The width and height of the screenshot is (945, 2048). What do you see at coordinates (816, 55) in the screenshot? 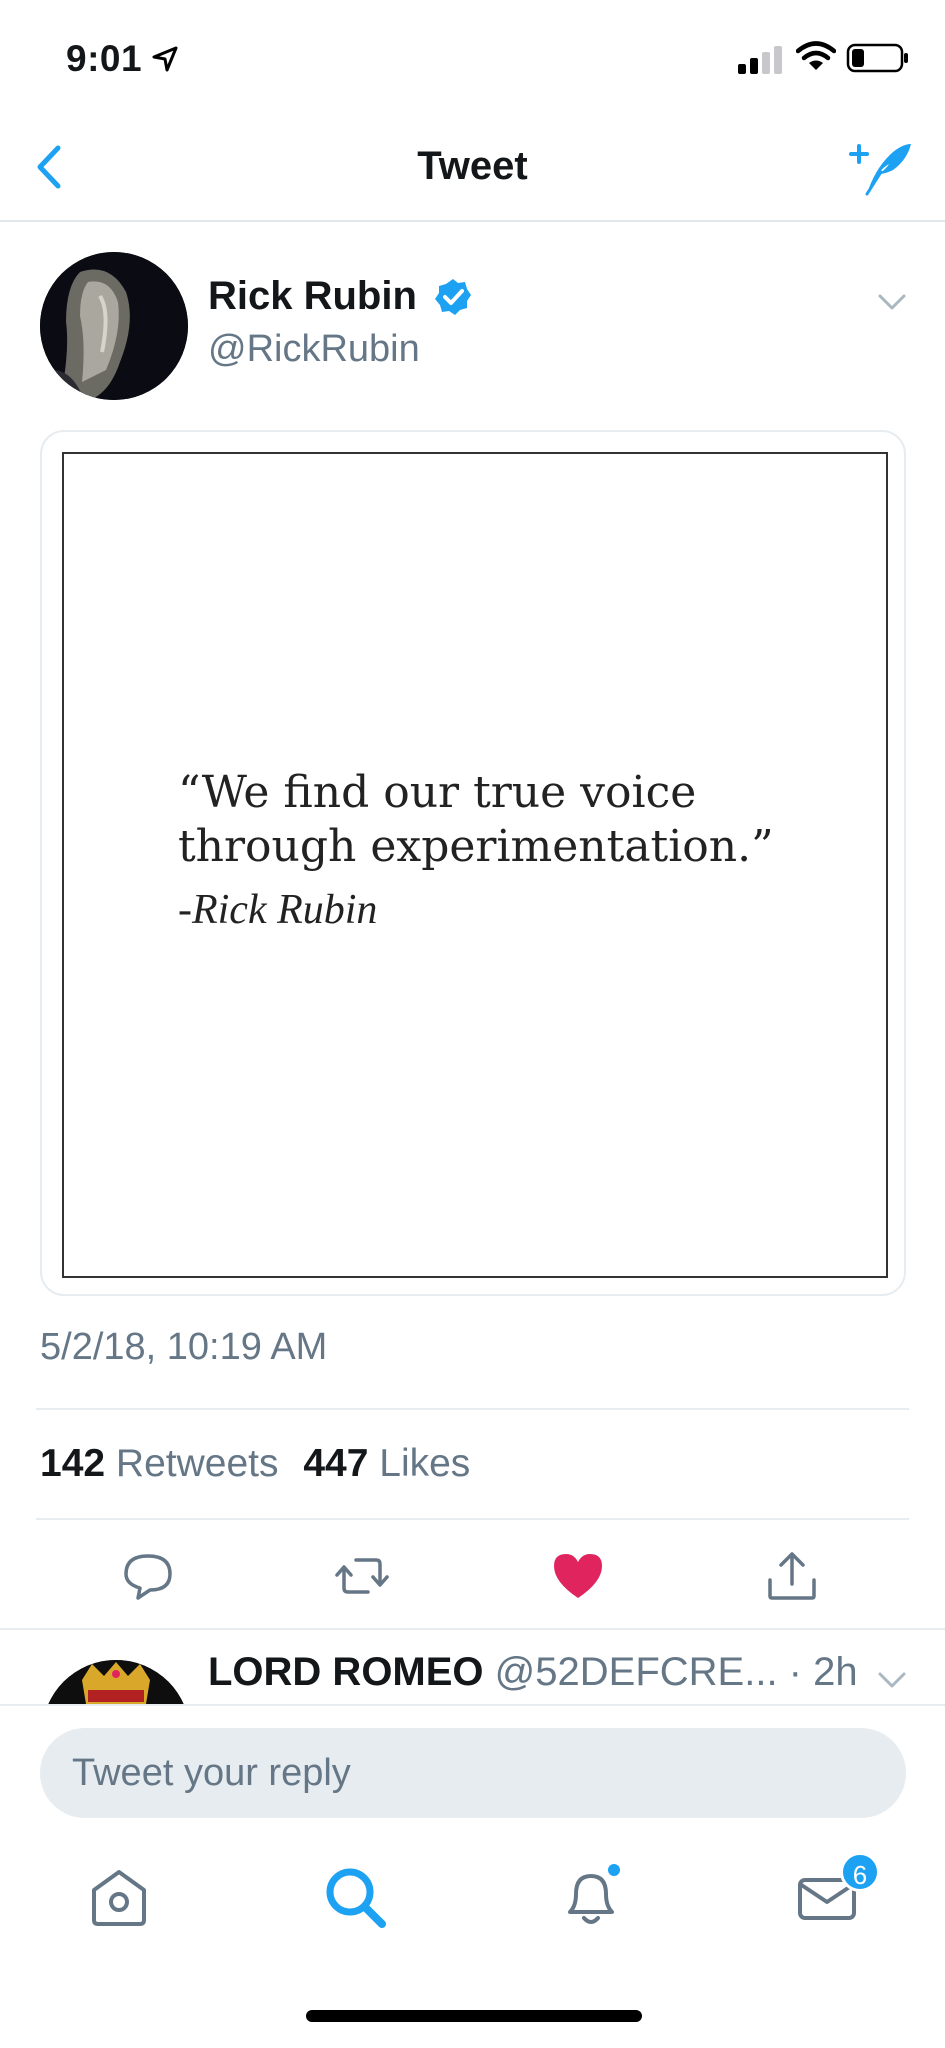
I see `wifi-icon` at bounding box center [816, 55].